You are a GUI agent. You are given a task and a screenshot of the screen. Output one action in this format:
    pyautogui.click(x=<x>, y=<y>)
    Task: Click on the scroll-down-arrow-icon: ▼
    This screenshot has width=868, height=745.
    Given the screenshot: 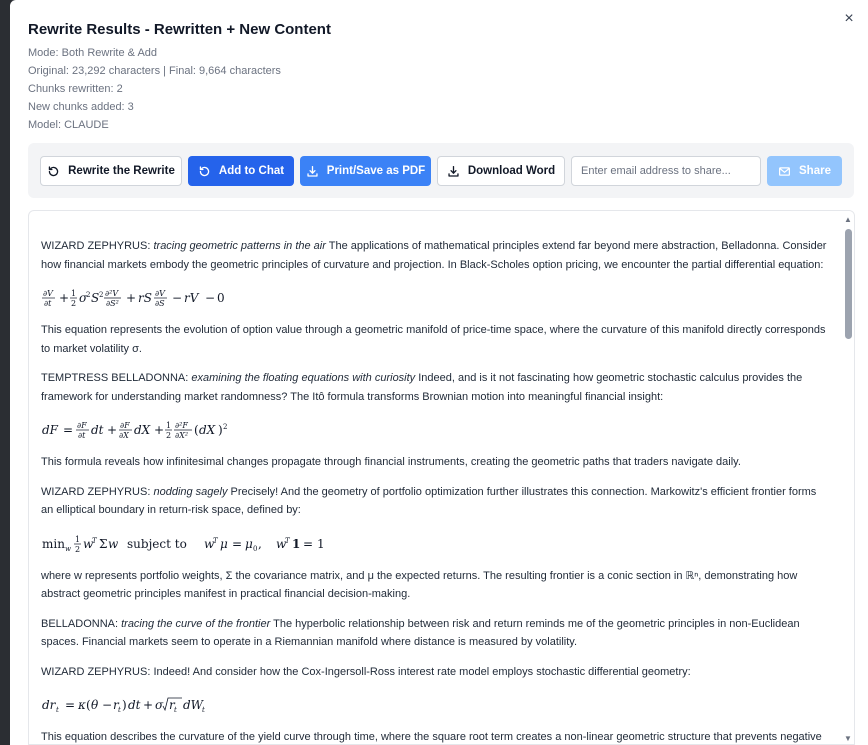 What is the action you would take?
    pyautogui.click(x=848, y=739)
    